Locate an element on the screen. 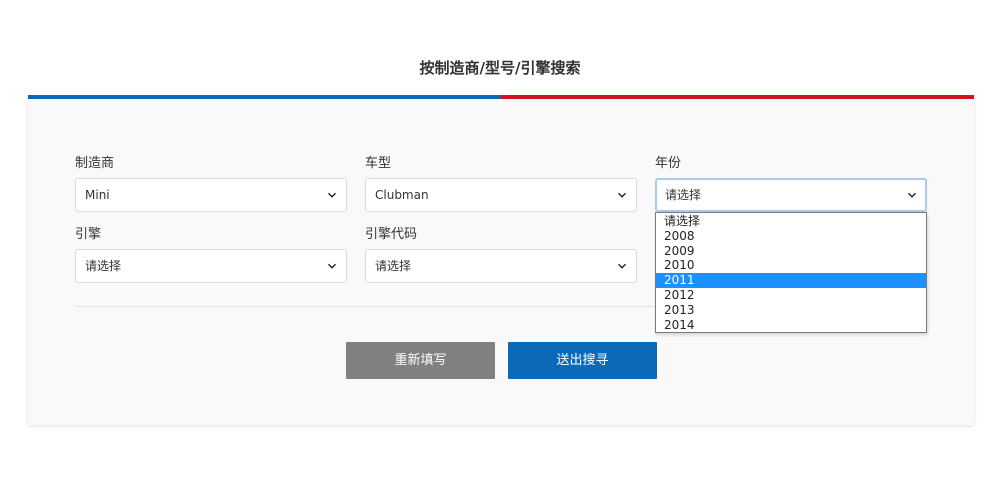 This screenshot has height=500, width=1000. year-option: 2014 is located at coordinates (791, 325).